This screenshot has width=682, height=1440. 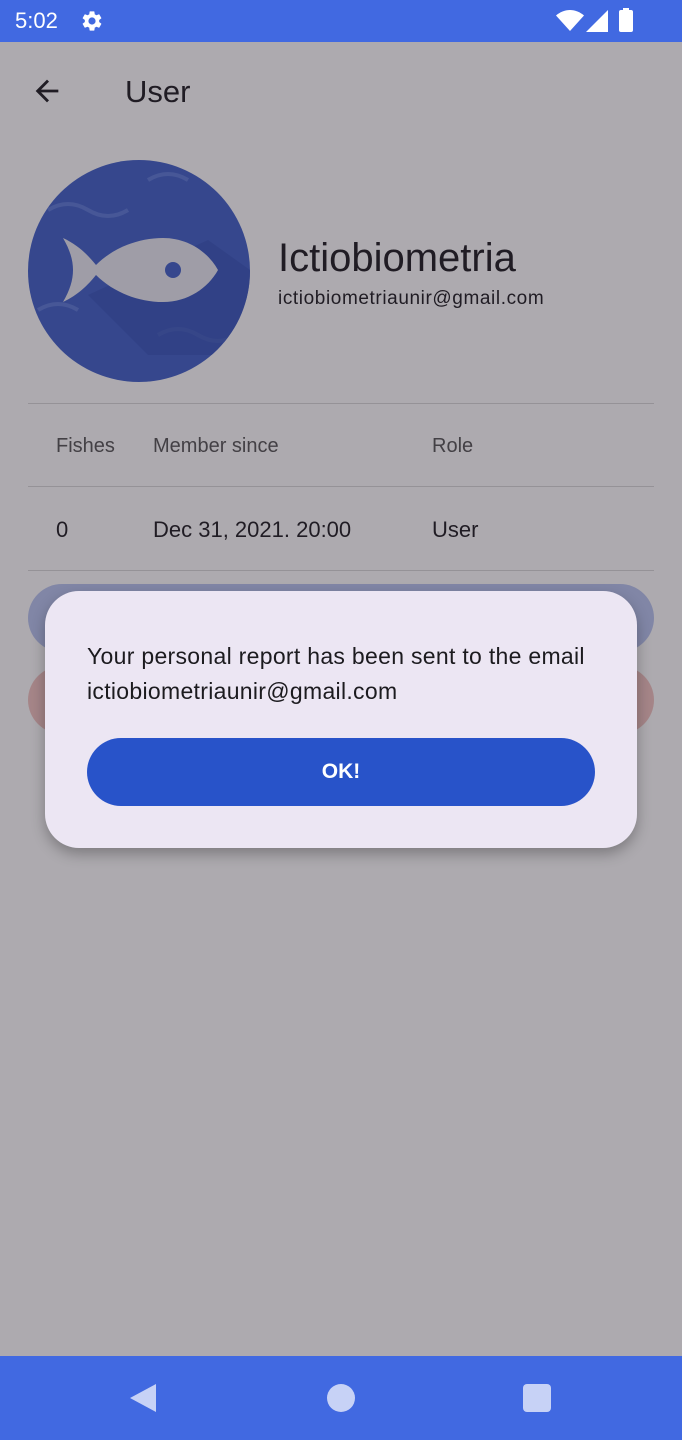 What do you see at coordinates (341, 21) in the screenshot?
I see `status-bar: 5:02` at bounding box center [341, 21].